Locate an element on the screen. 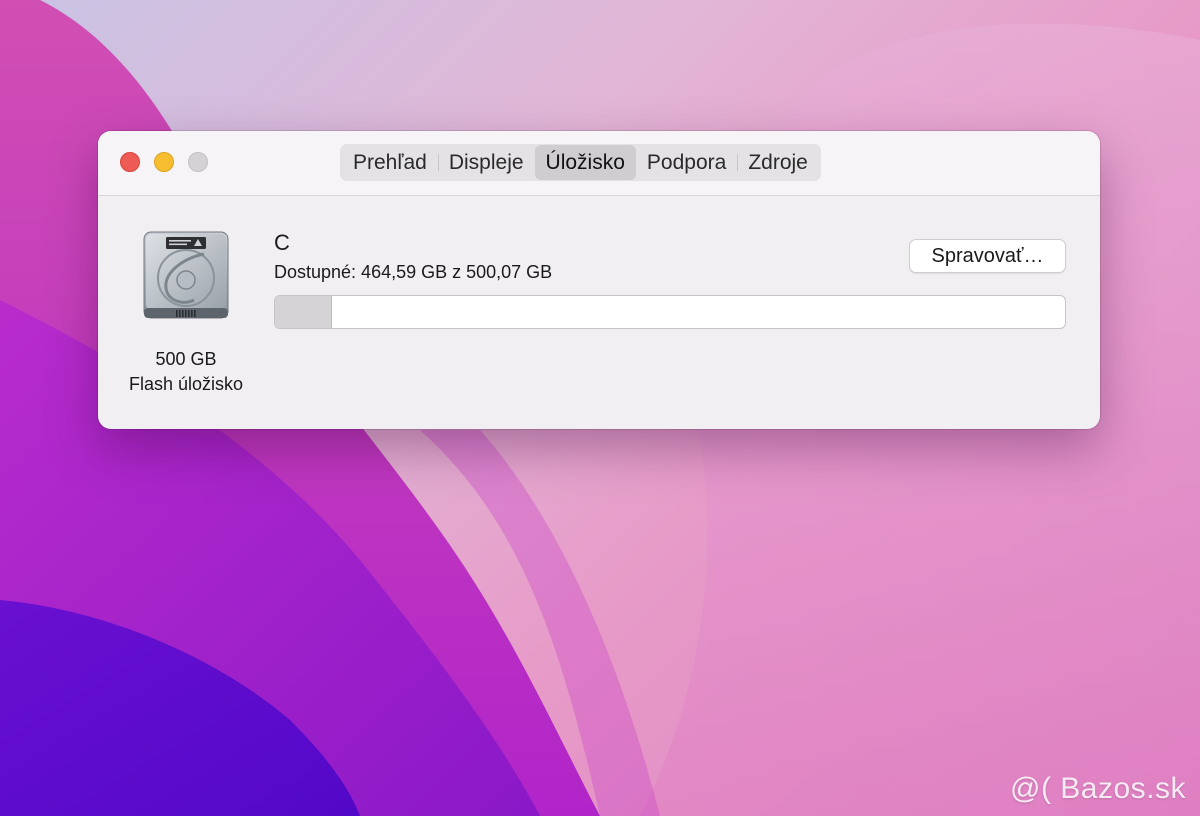 The height and width of the screenshot is (816, 1200). close-button is located at coordinates (130, 162).